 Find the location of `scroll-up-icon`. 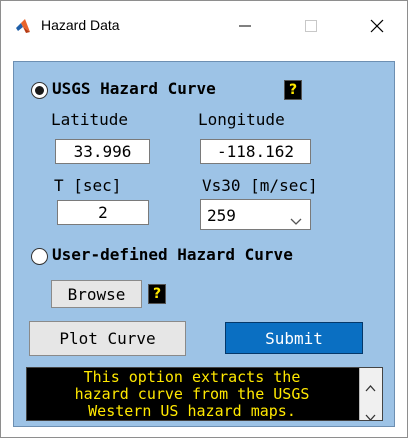

scroll-up-icon is located at coordinates (370, 386).